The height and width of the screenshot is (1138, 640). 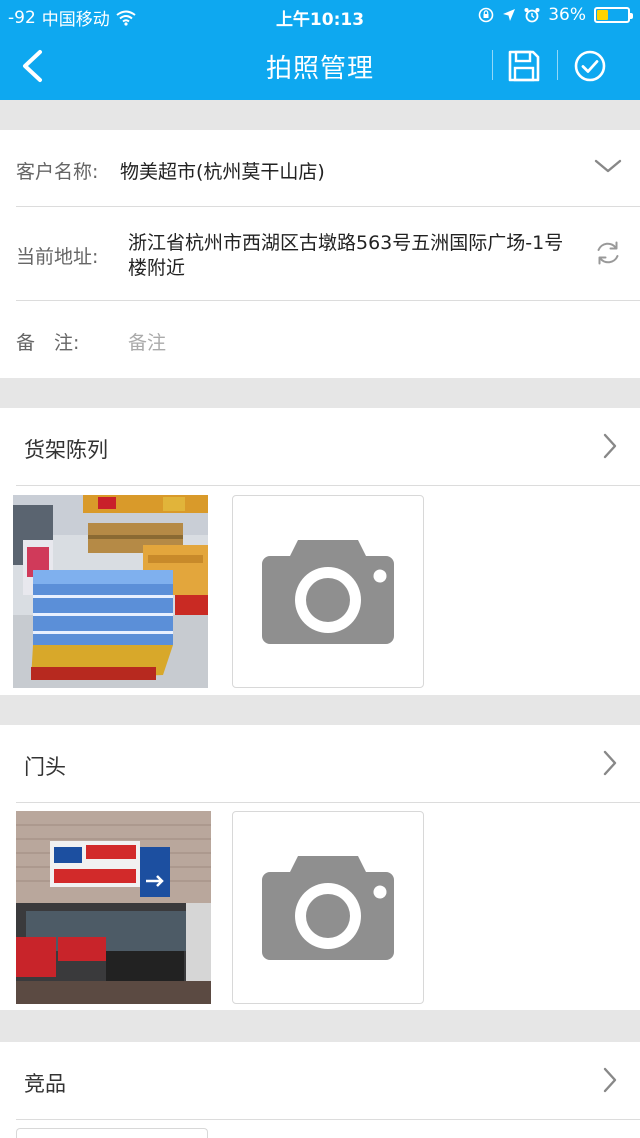 I want to click on alarm-icon, so click(x=532, y=15).